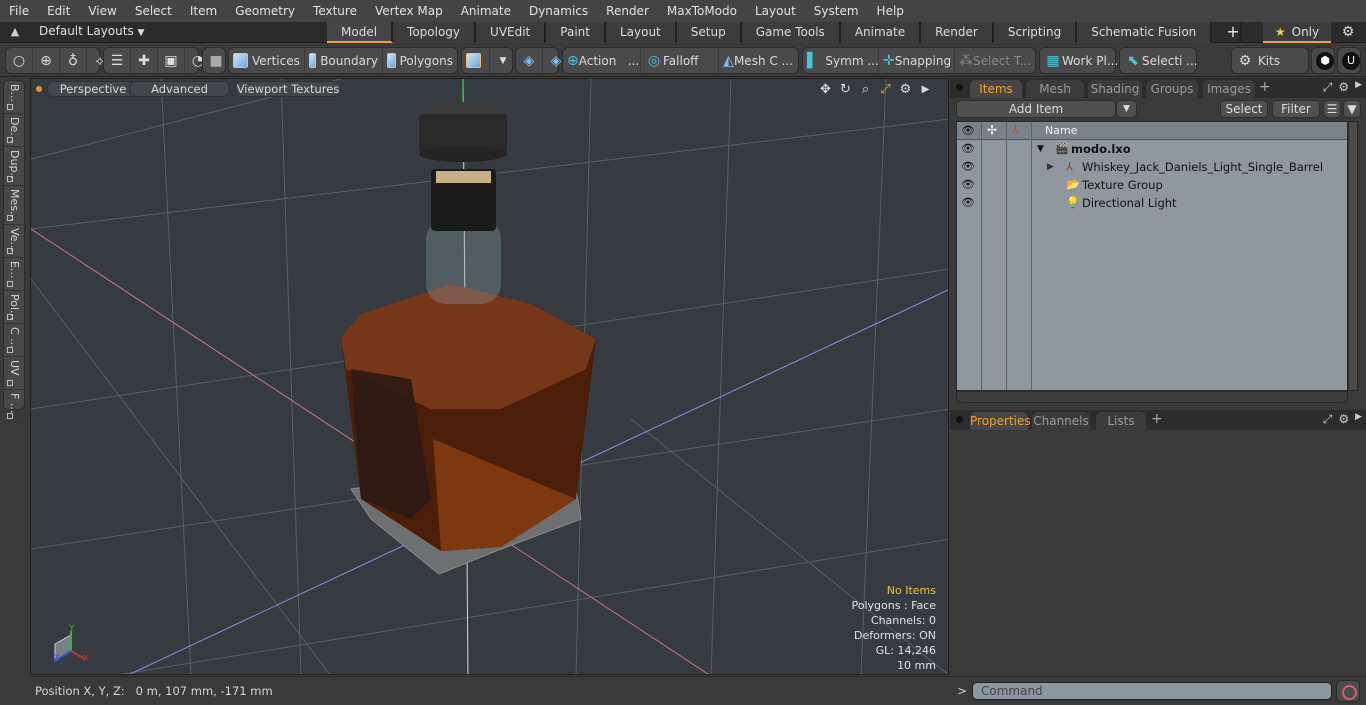 The image size is (1366, 705). I want to click on add-item-button: Add Item, so click(1036, 109).